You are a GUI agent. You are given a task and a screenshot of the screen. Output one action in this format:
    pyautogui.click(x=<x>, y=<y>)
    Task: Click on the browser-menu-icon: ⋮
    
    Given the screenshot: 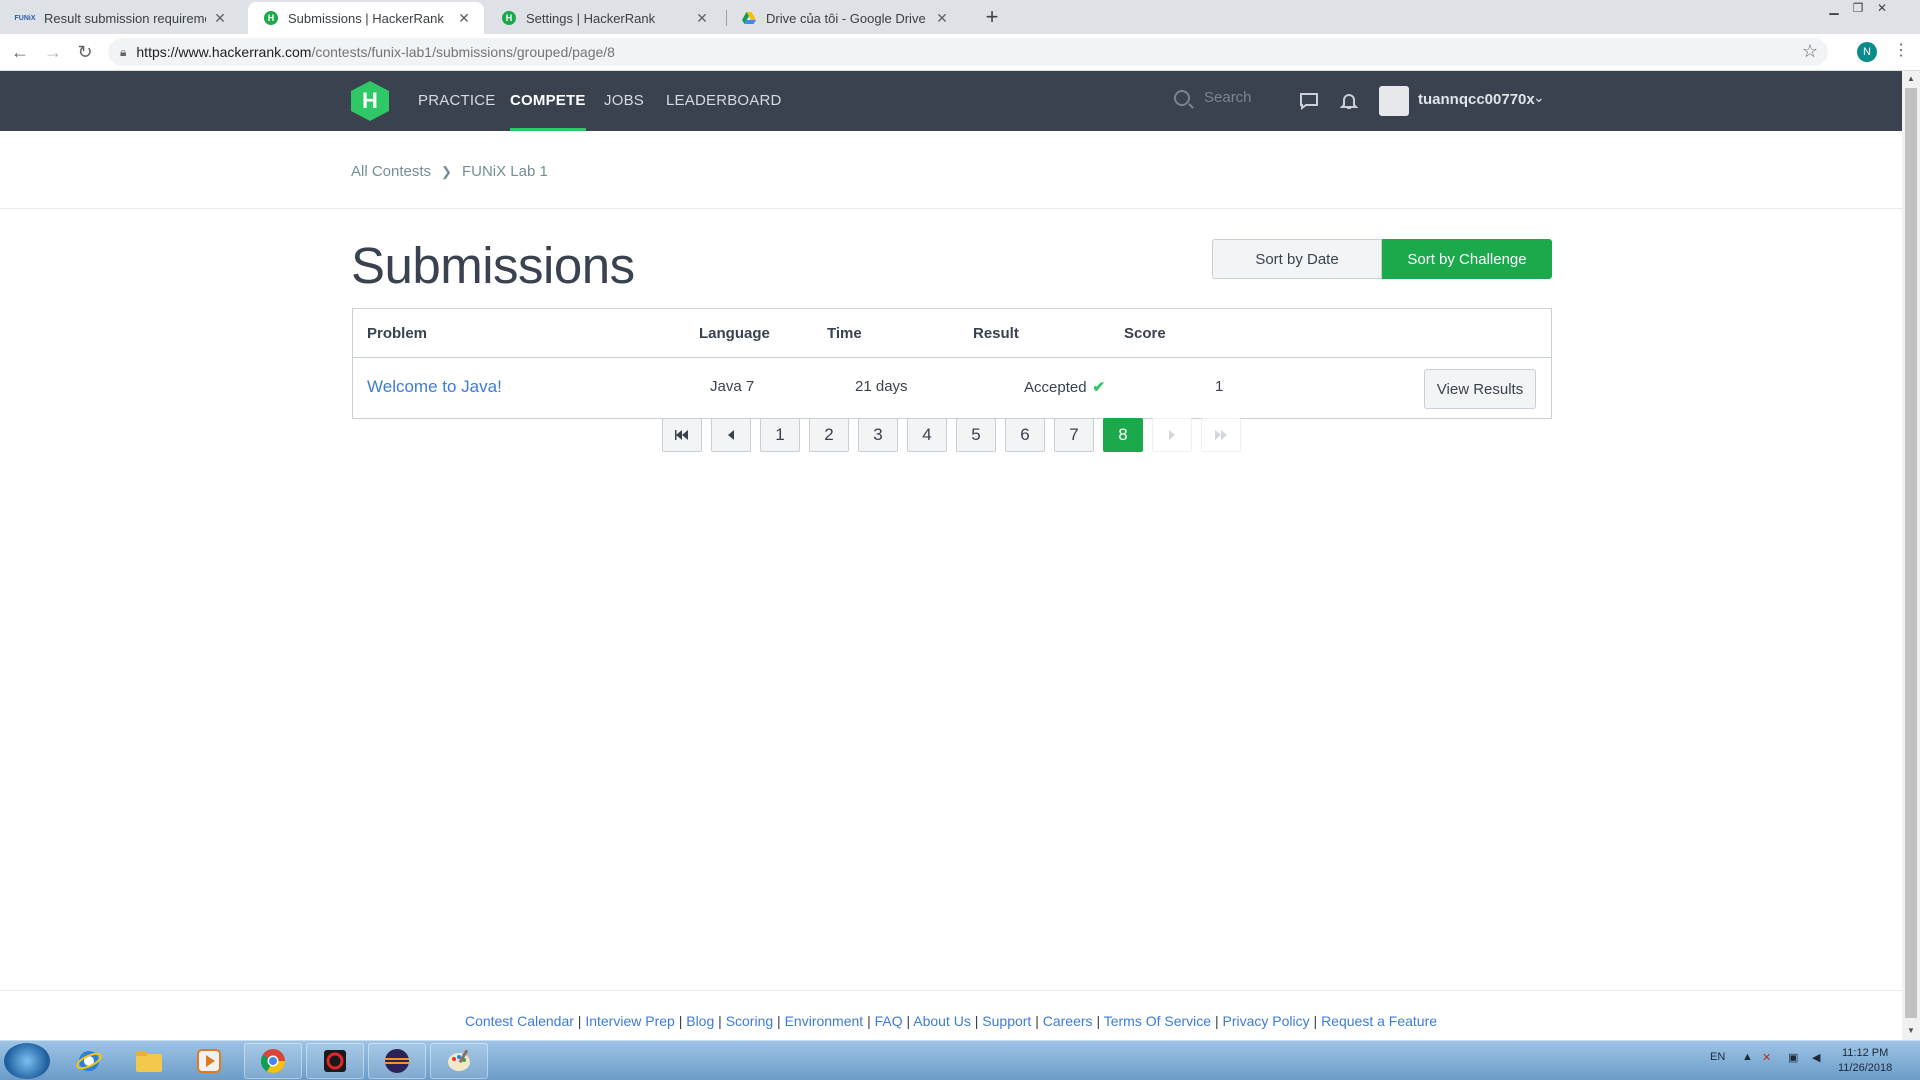 What is the action you would take?
    pyautogui.click(x=1901, y=50)
    